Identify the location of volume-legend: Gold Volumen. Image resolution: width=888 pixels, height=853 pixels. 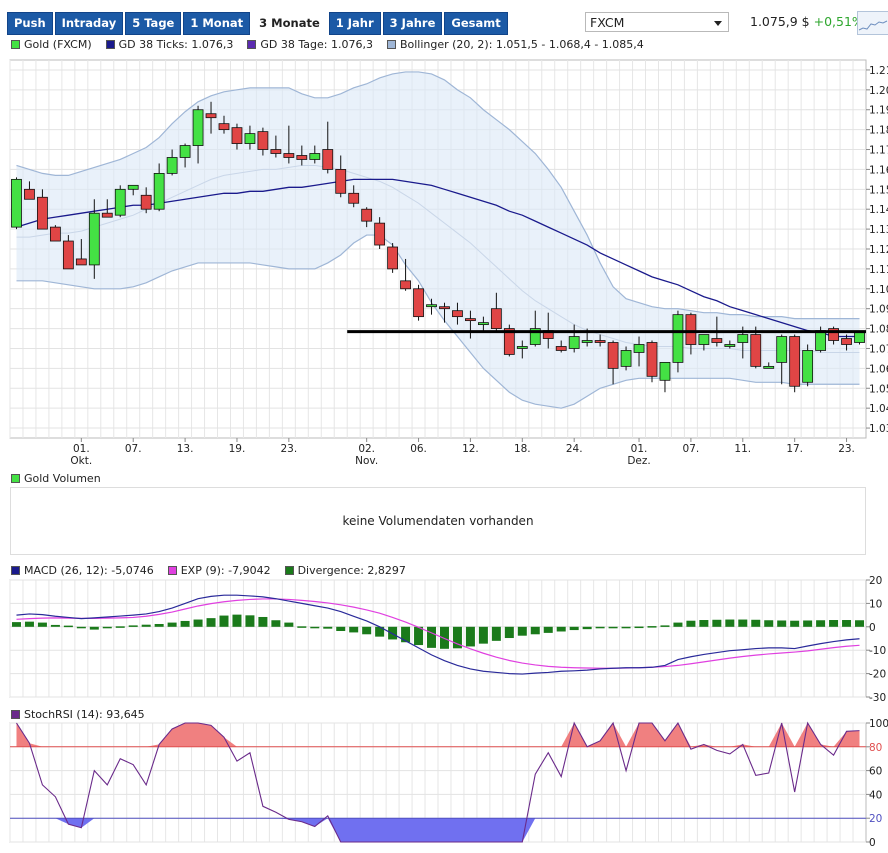
(56, 478).